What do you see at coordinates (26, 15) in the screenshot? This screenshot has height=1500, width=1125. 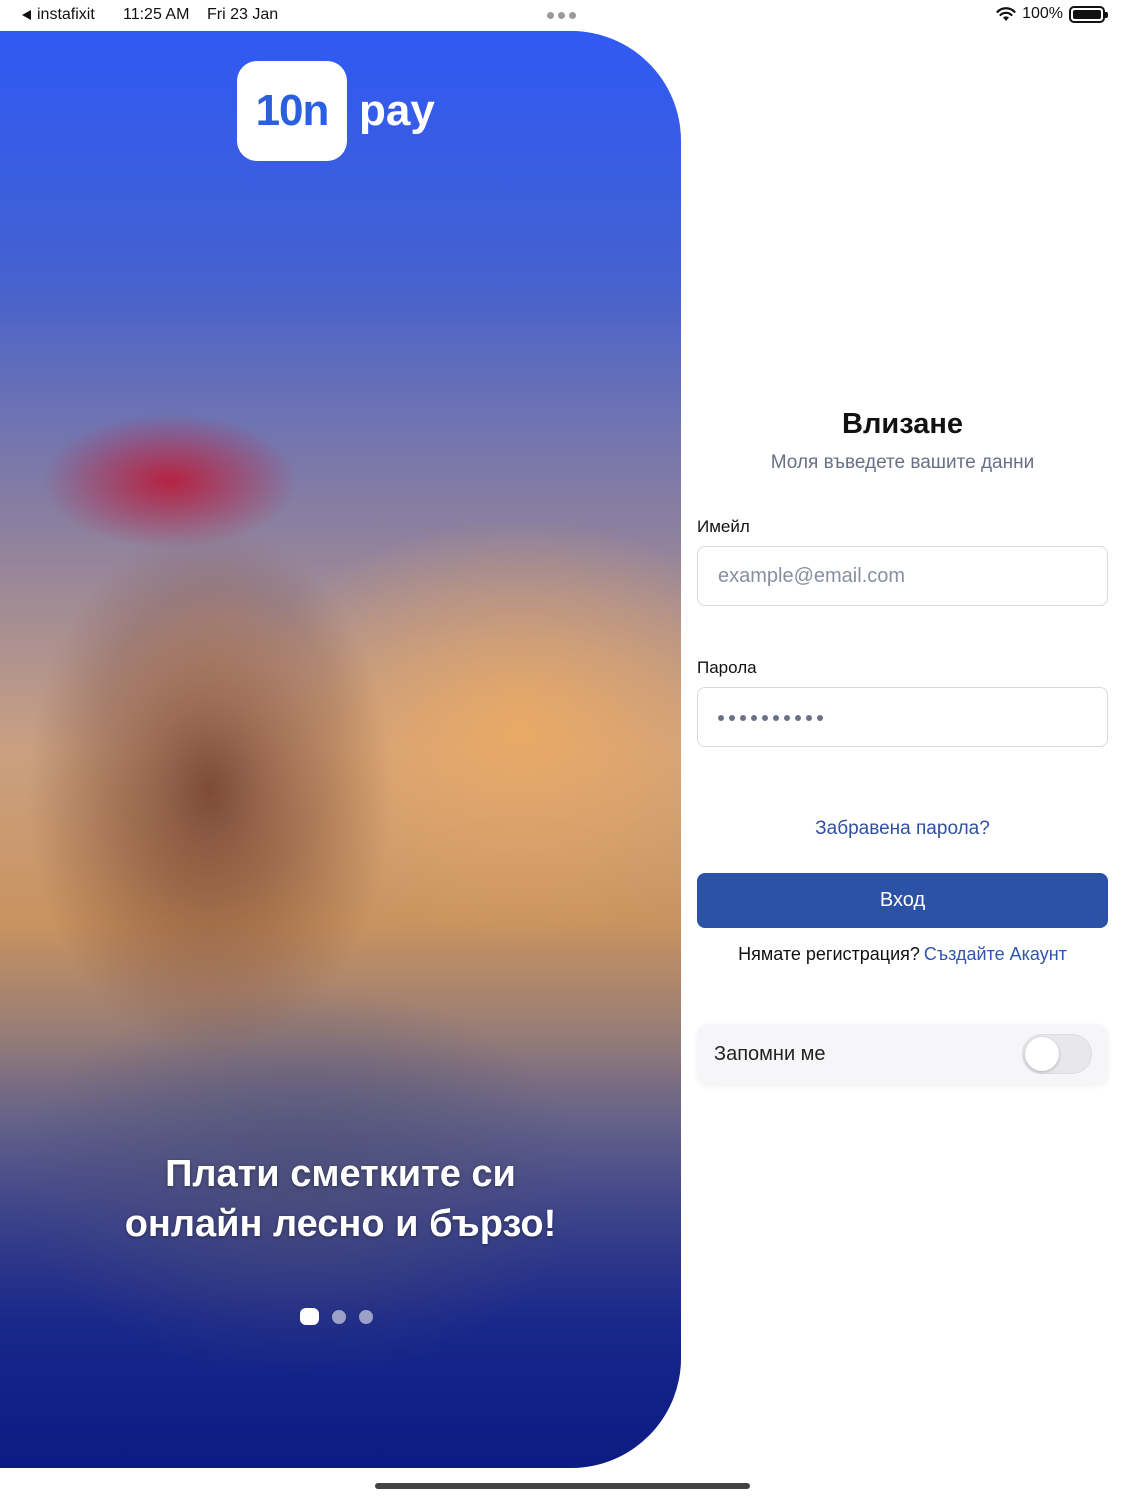 I see `back-arrow-icon` at bounding box center [26, 15].